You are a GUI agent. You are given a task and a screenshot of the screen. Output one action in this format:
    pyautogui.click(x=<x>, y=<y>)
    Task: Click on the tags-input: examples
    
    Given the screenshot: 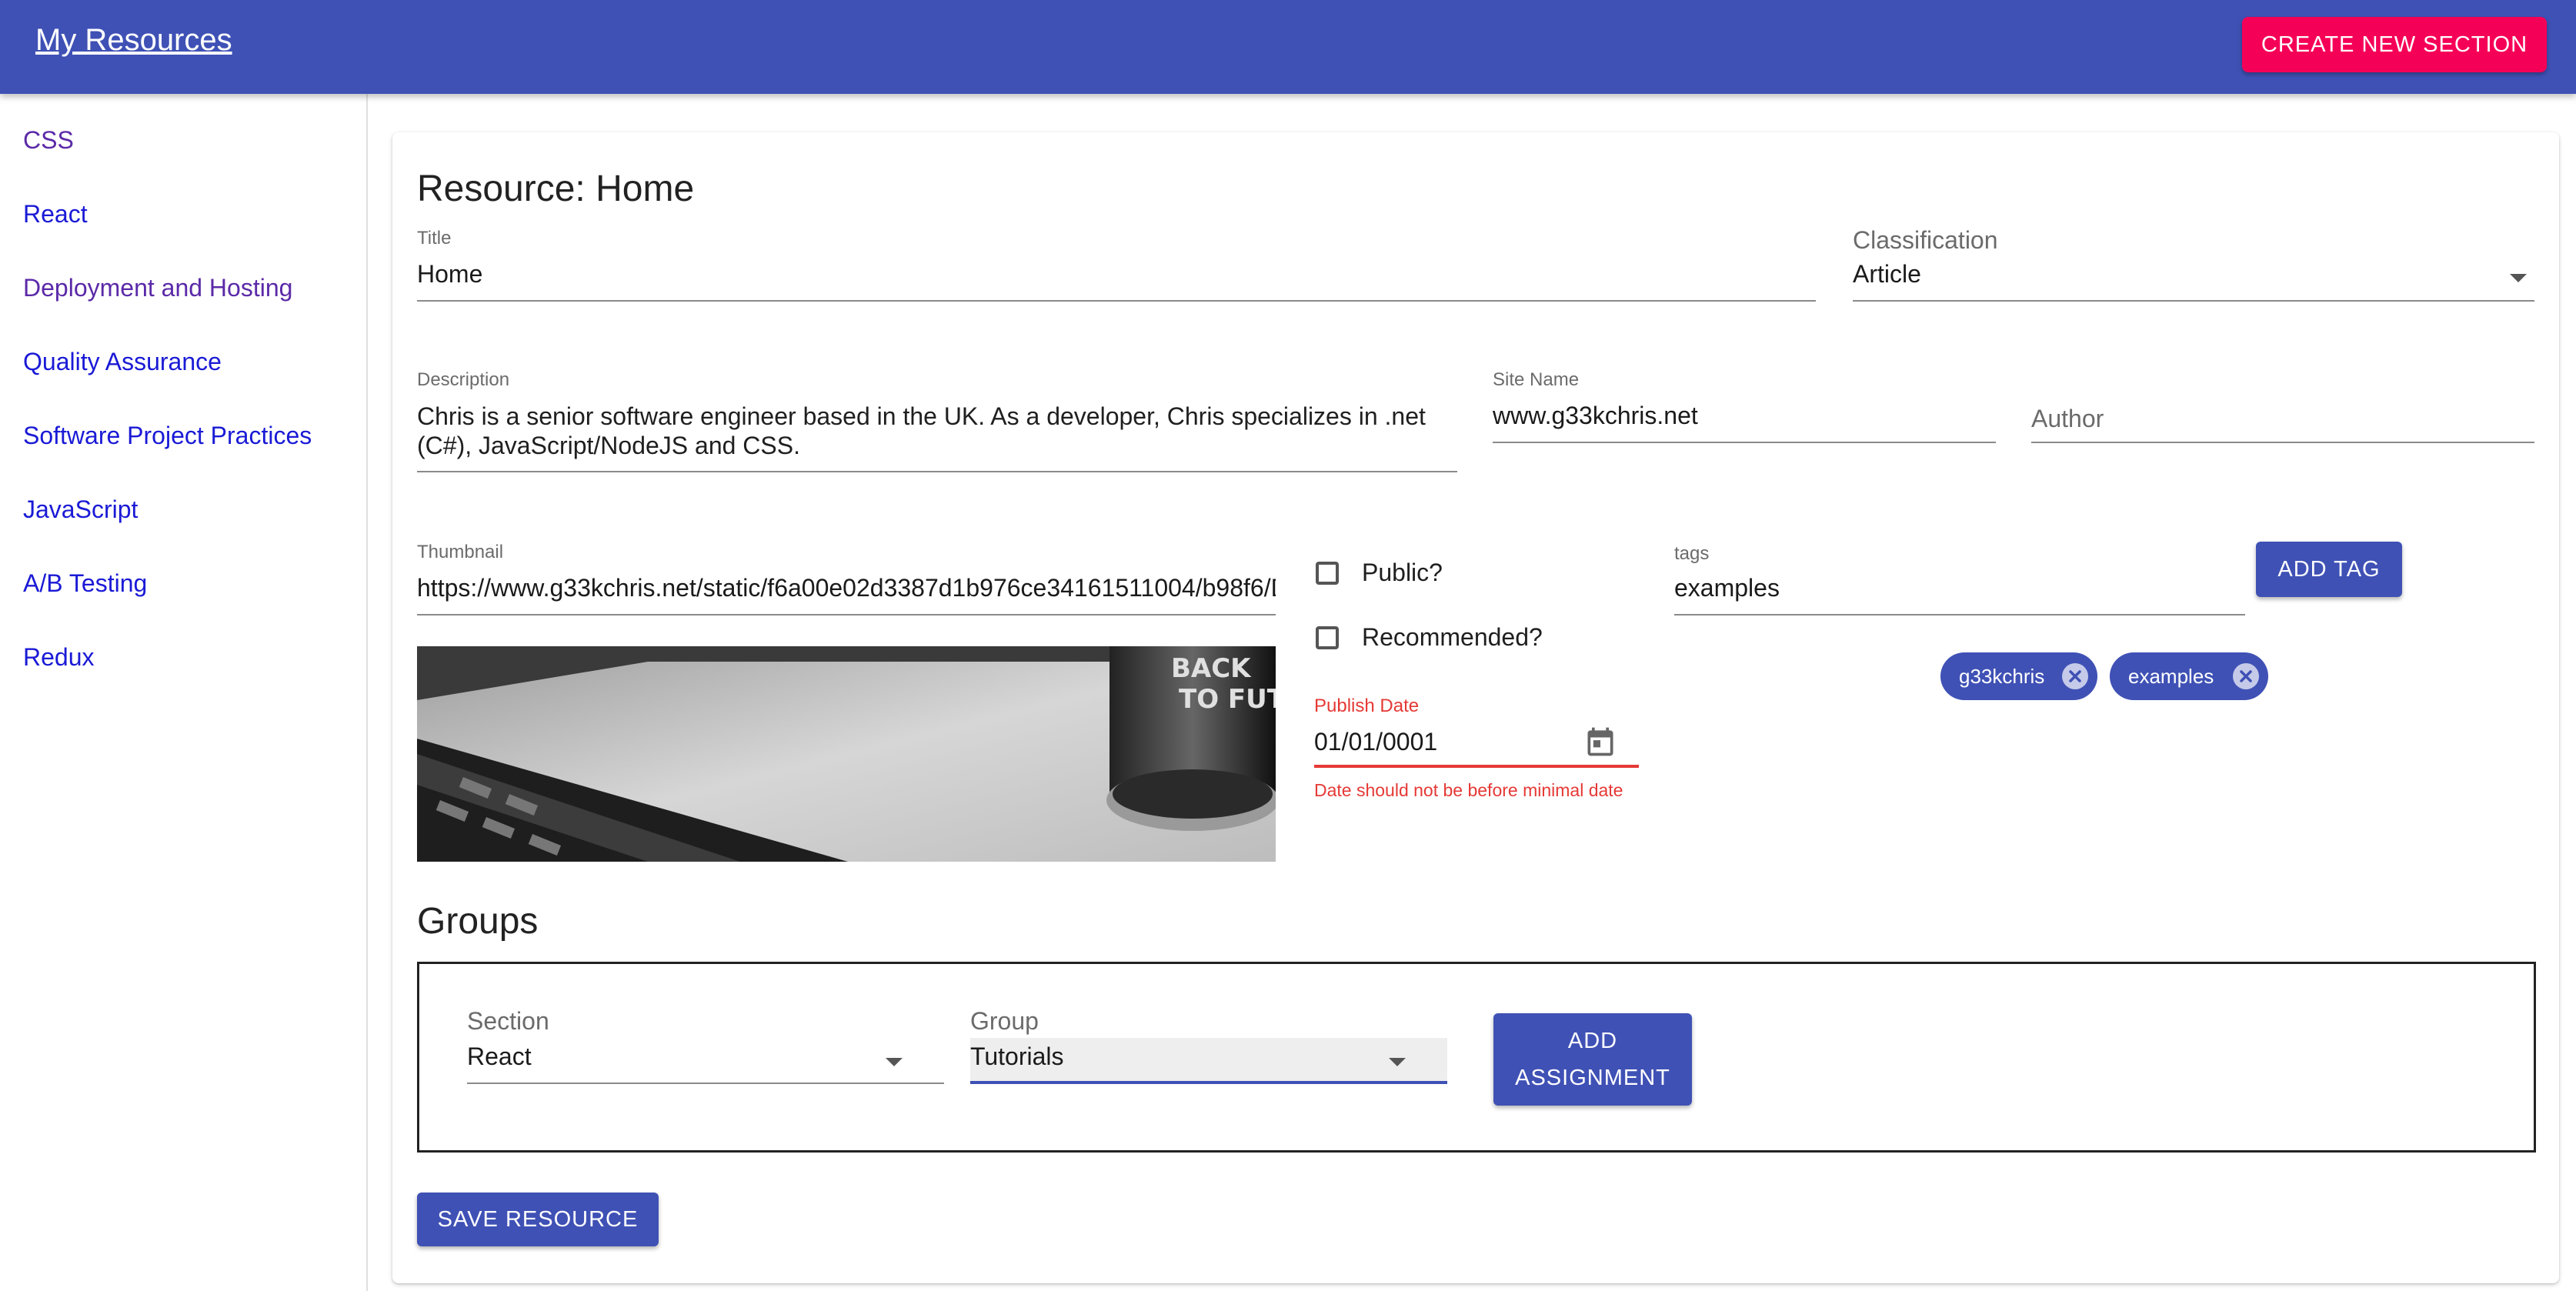 What is the action you would take?
    pyautogui.click(x=1955, y=588)
    